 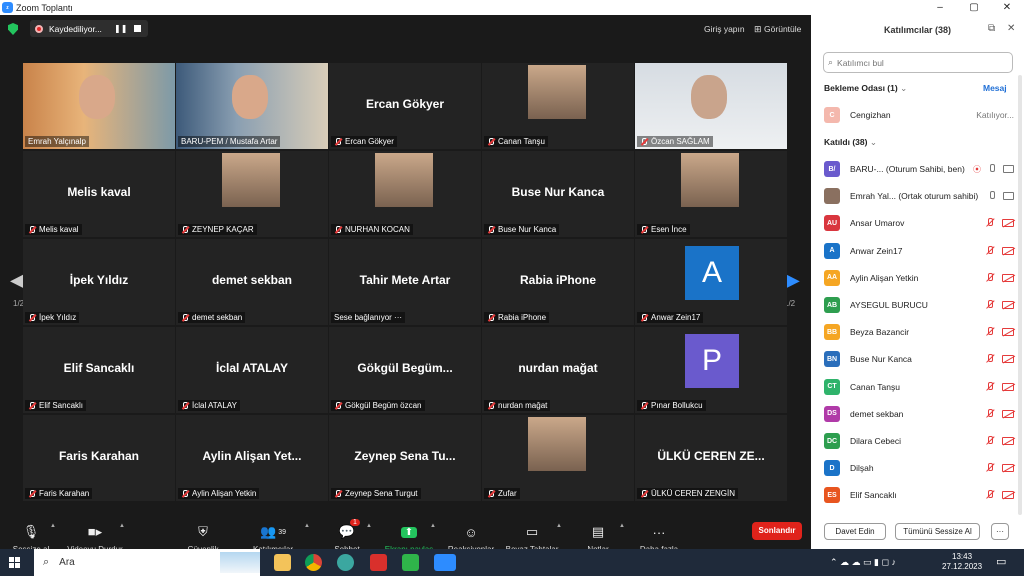 I want to click on participant-row: DC Dilara Cebeci, so click(x=919, y=441).